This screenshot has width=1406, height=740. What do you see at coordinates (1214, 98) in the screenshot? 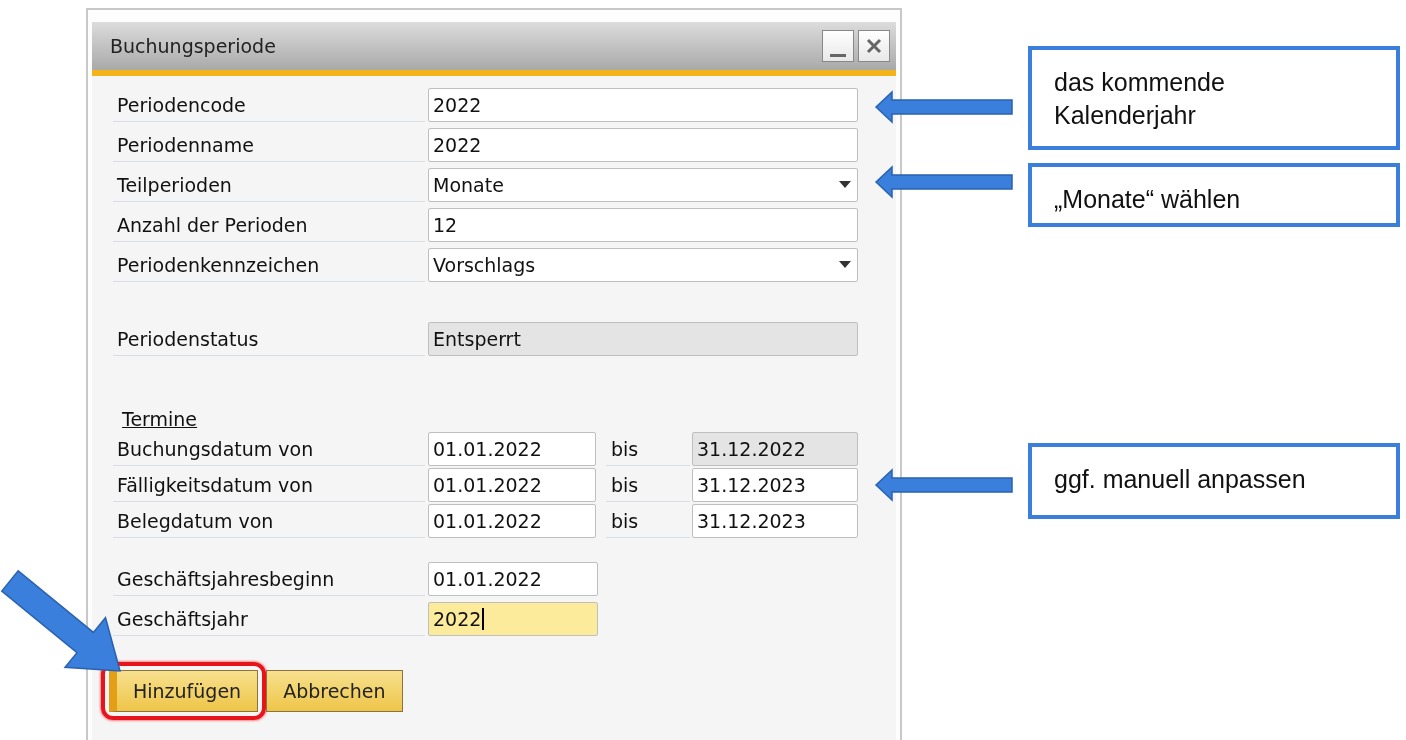
I see `callout-box: das kommende Kalenderjahr` at bounding box center [1214, 98].